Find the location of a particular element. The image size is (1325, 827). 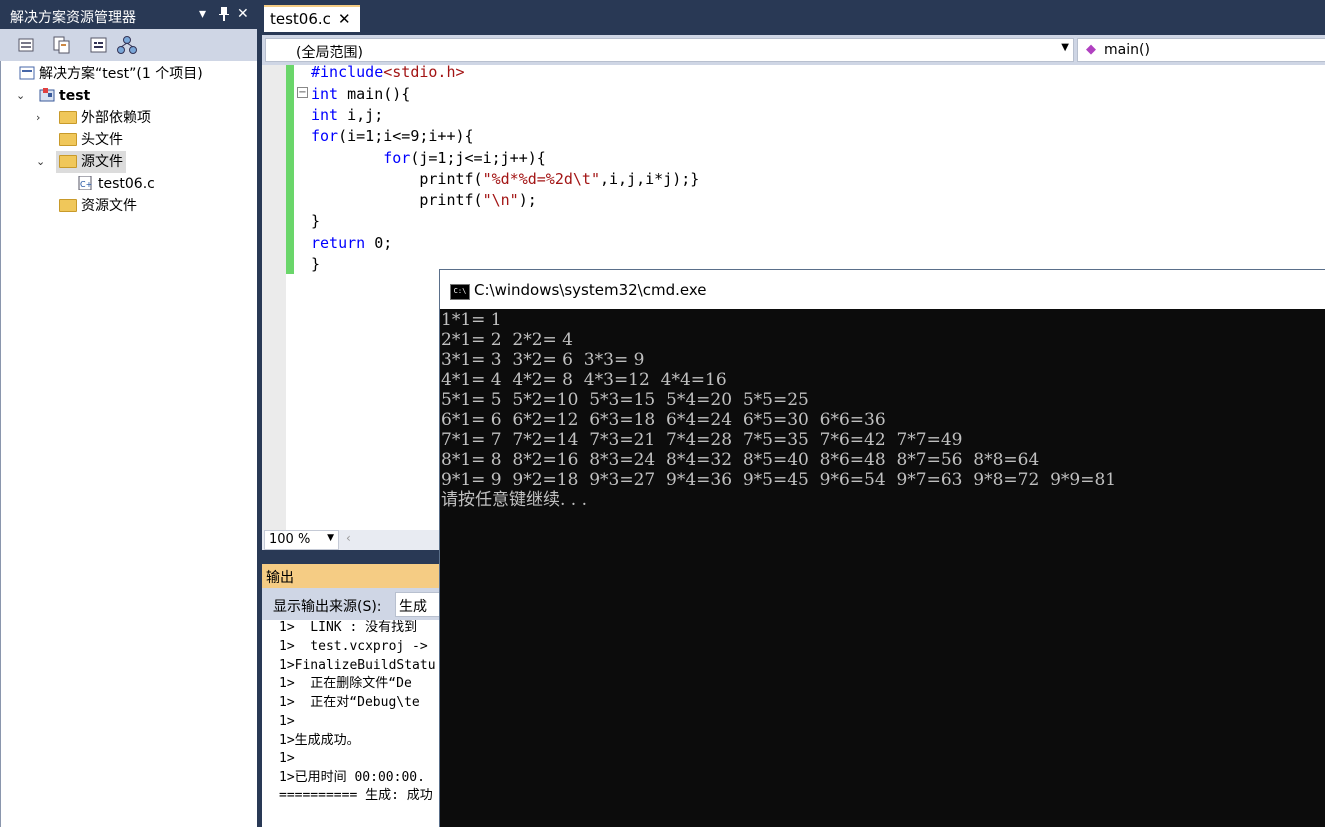

tree-item-source-file-label: test06.c is located at coordinates (126, 184).